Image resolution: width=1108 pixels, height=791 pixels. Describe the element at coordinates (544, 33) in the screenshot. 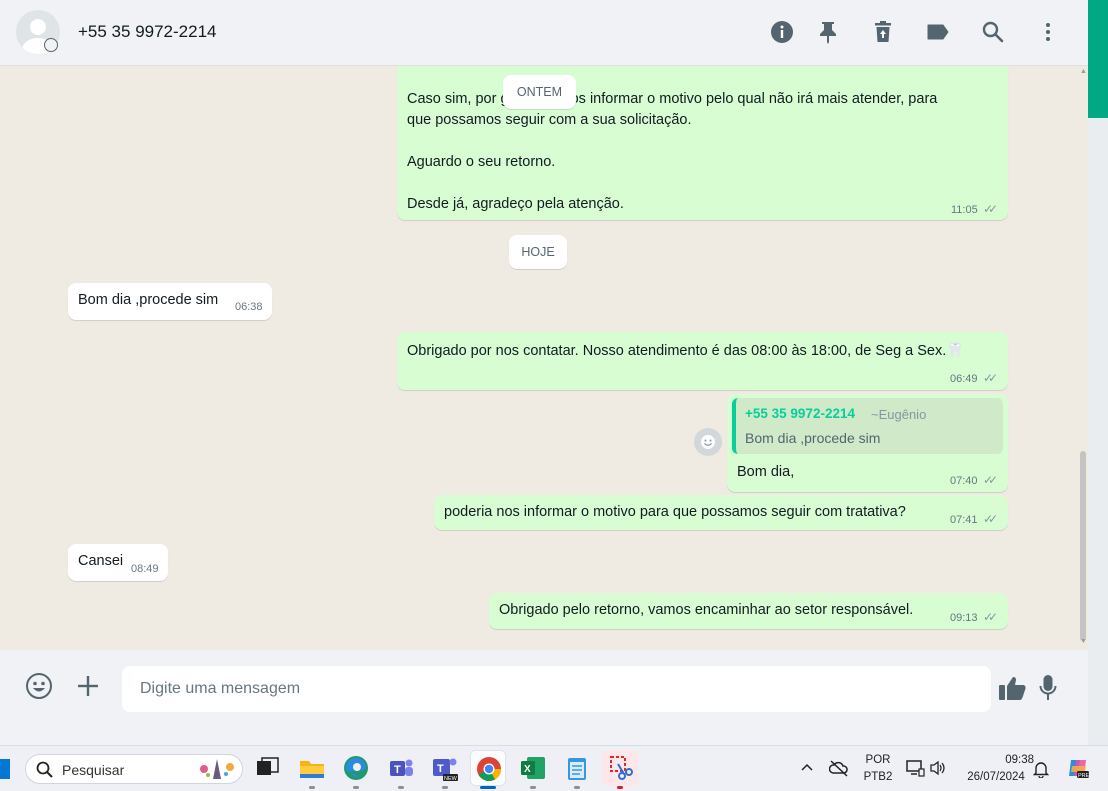

I see `chat-header: +55 35 9972-2214` at that location.